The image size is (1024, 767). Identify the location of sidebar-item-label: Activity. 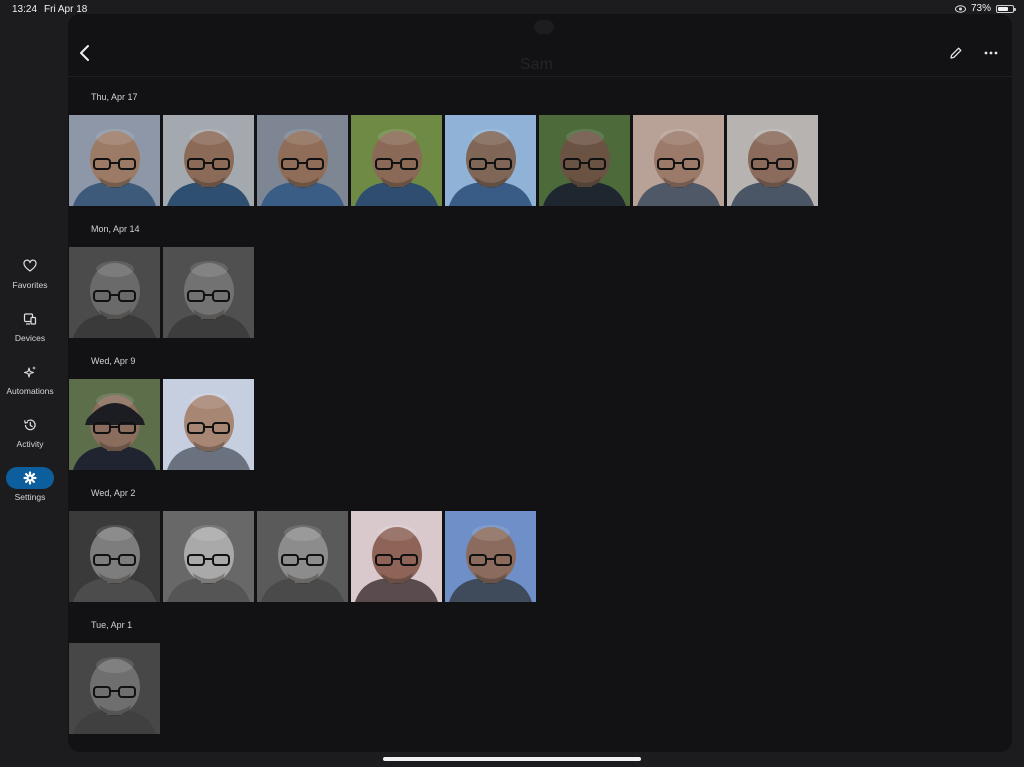
(30, 444).